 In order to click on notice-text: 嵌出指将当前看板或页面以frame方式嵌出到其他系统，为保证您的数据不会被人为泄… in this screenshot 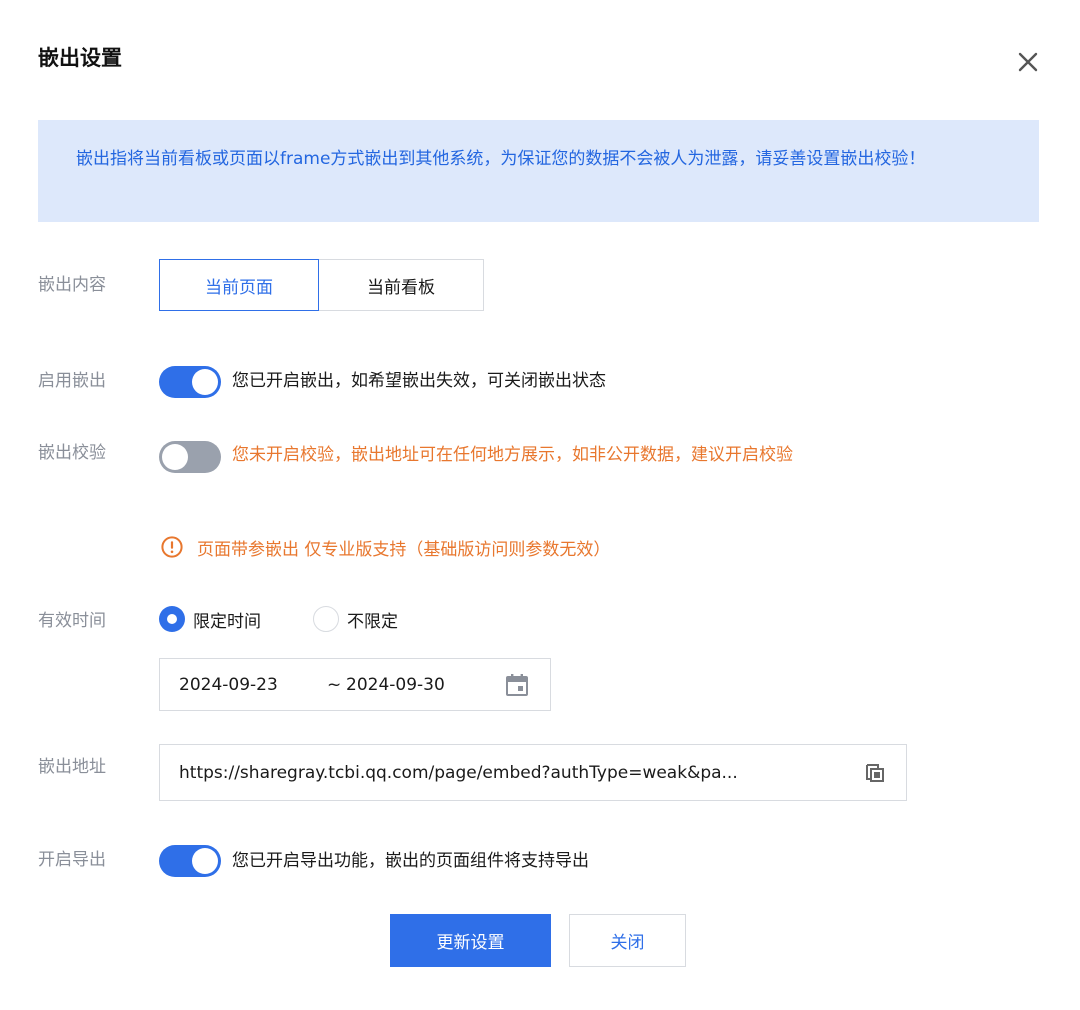, I will do `click(501, 159)`.